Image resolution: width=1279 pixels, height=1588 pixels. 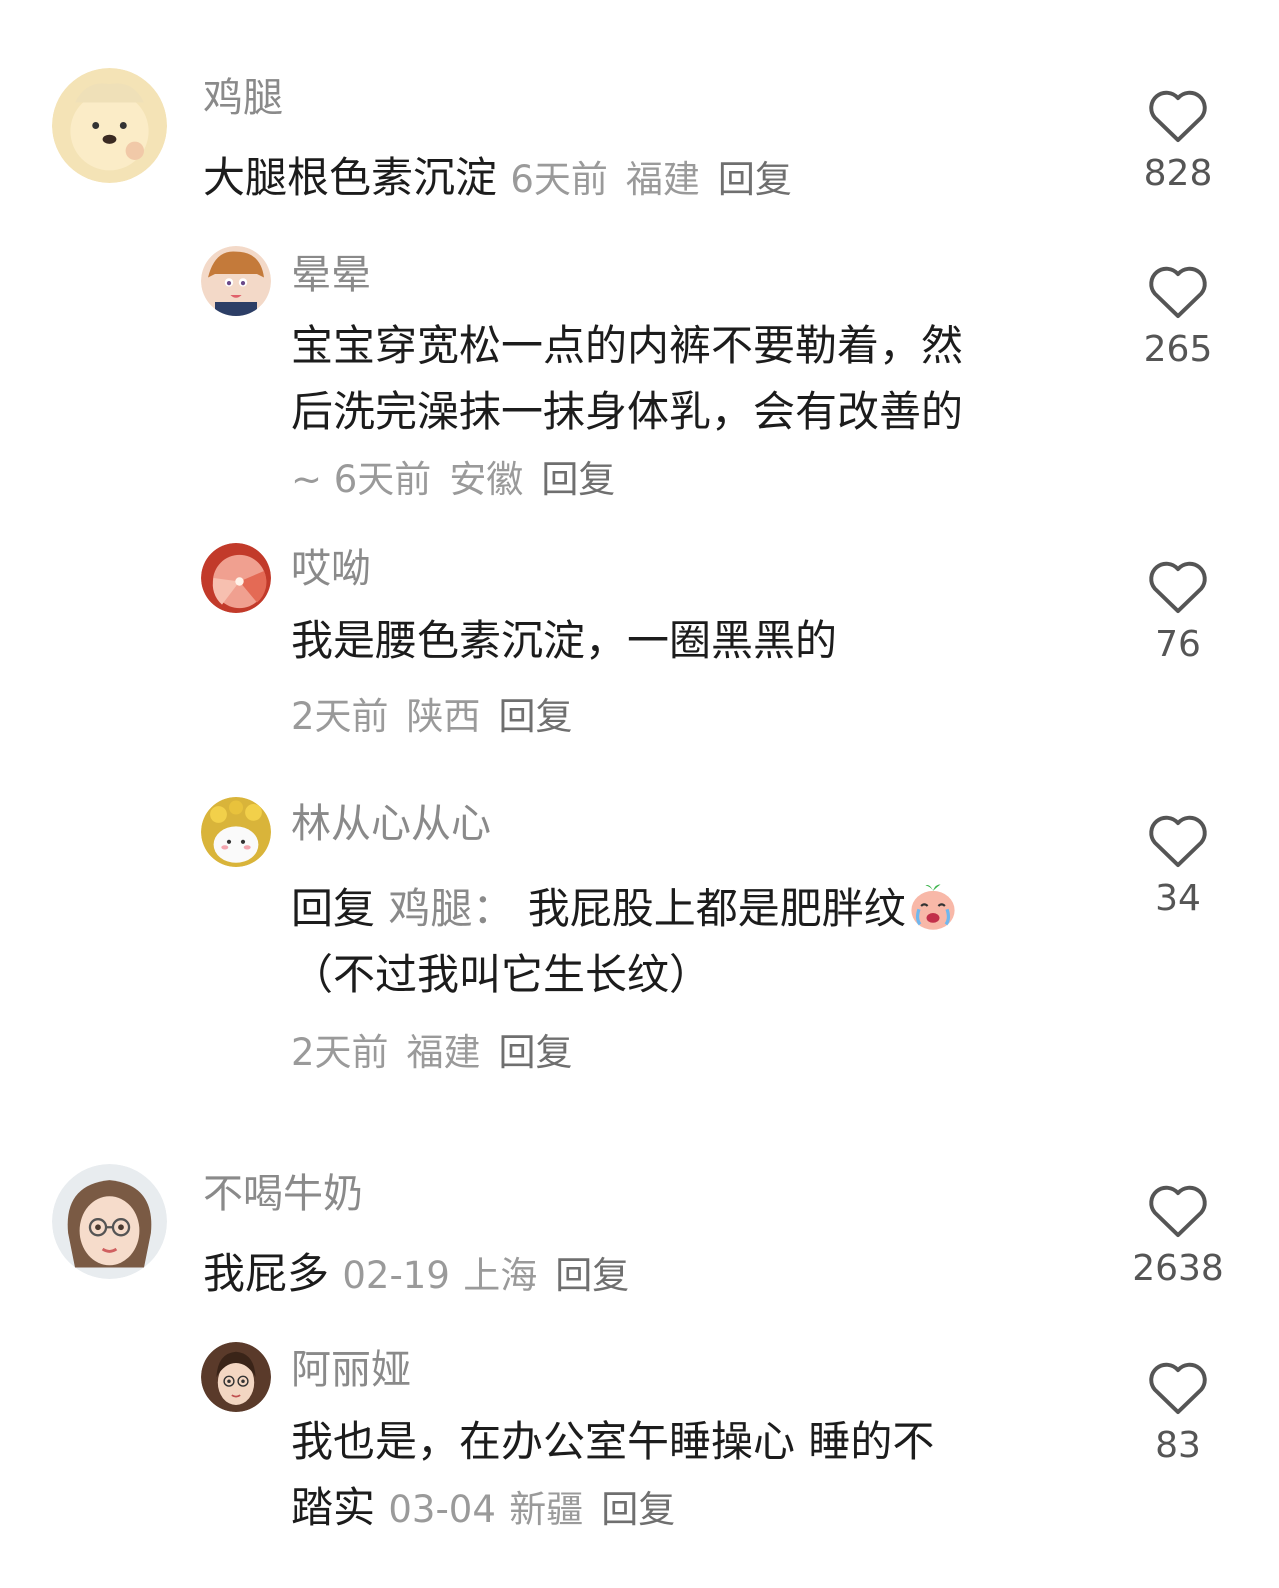 I want to click on comment-text: 宝宝穿宽松一点的内裤不要勒着，然 后洗完澡抹一抹身体乳，会有改善的, so click(x=627, y=379).